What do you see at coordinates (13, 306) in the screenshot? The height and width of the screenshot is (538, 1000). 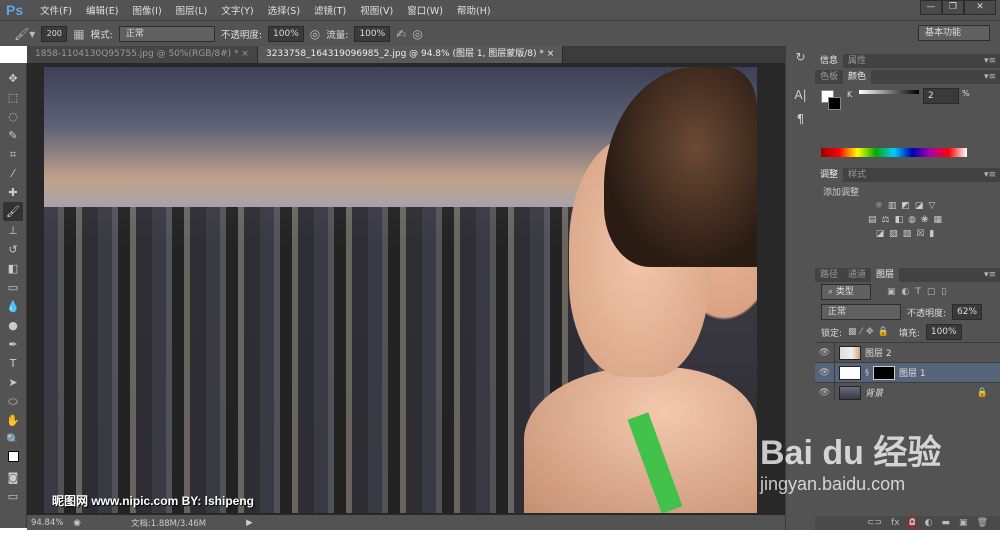 I see `blur-tool-icon: 💧` at bounding box center [13, 306].